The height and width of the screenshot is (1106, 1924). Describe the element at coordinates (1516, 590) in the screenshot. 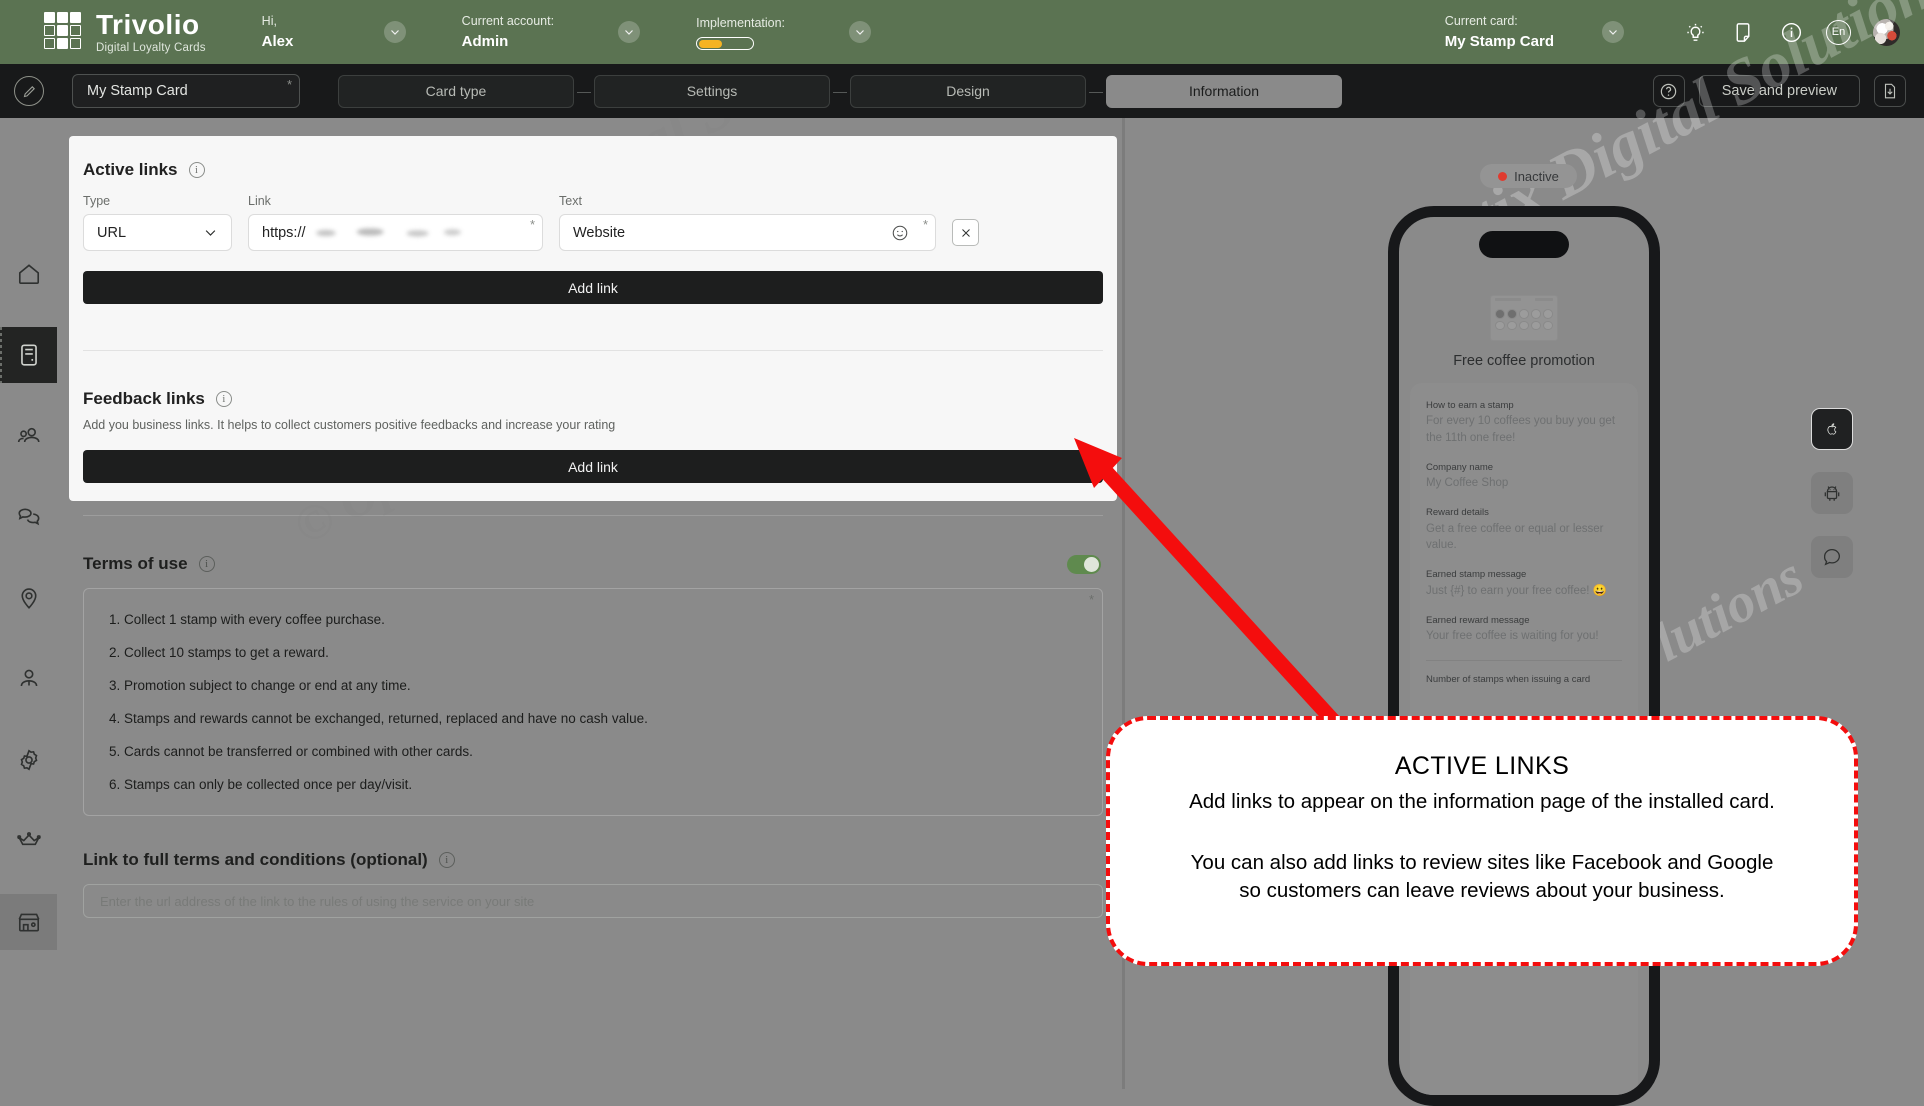

I see `preview-section-value: Just {#} to earn your free coffee! 😀` at that location.